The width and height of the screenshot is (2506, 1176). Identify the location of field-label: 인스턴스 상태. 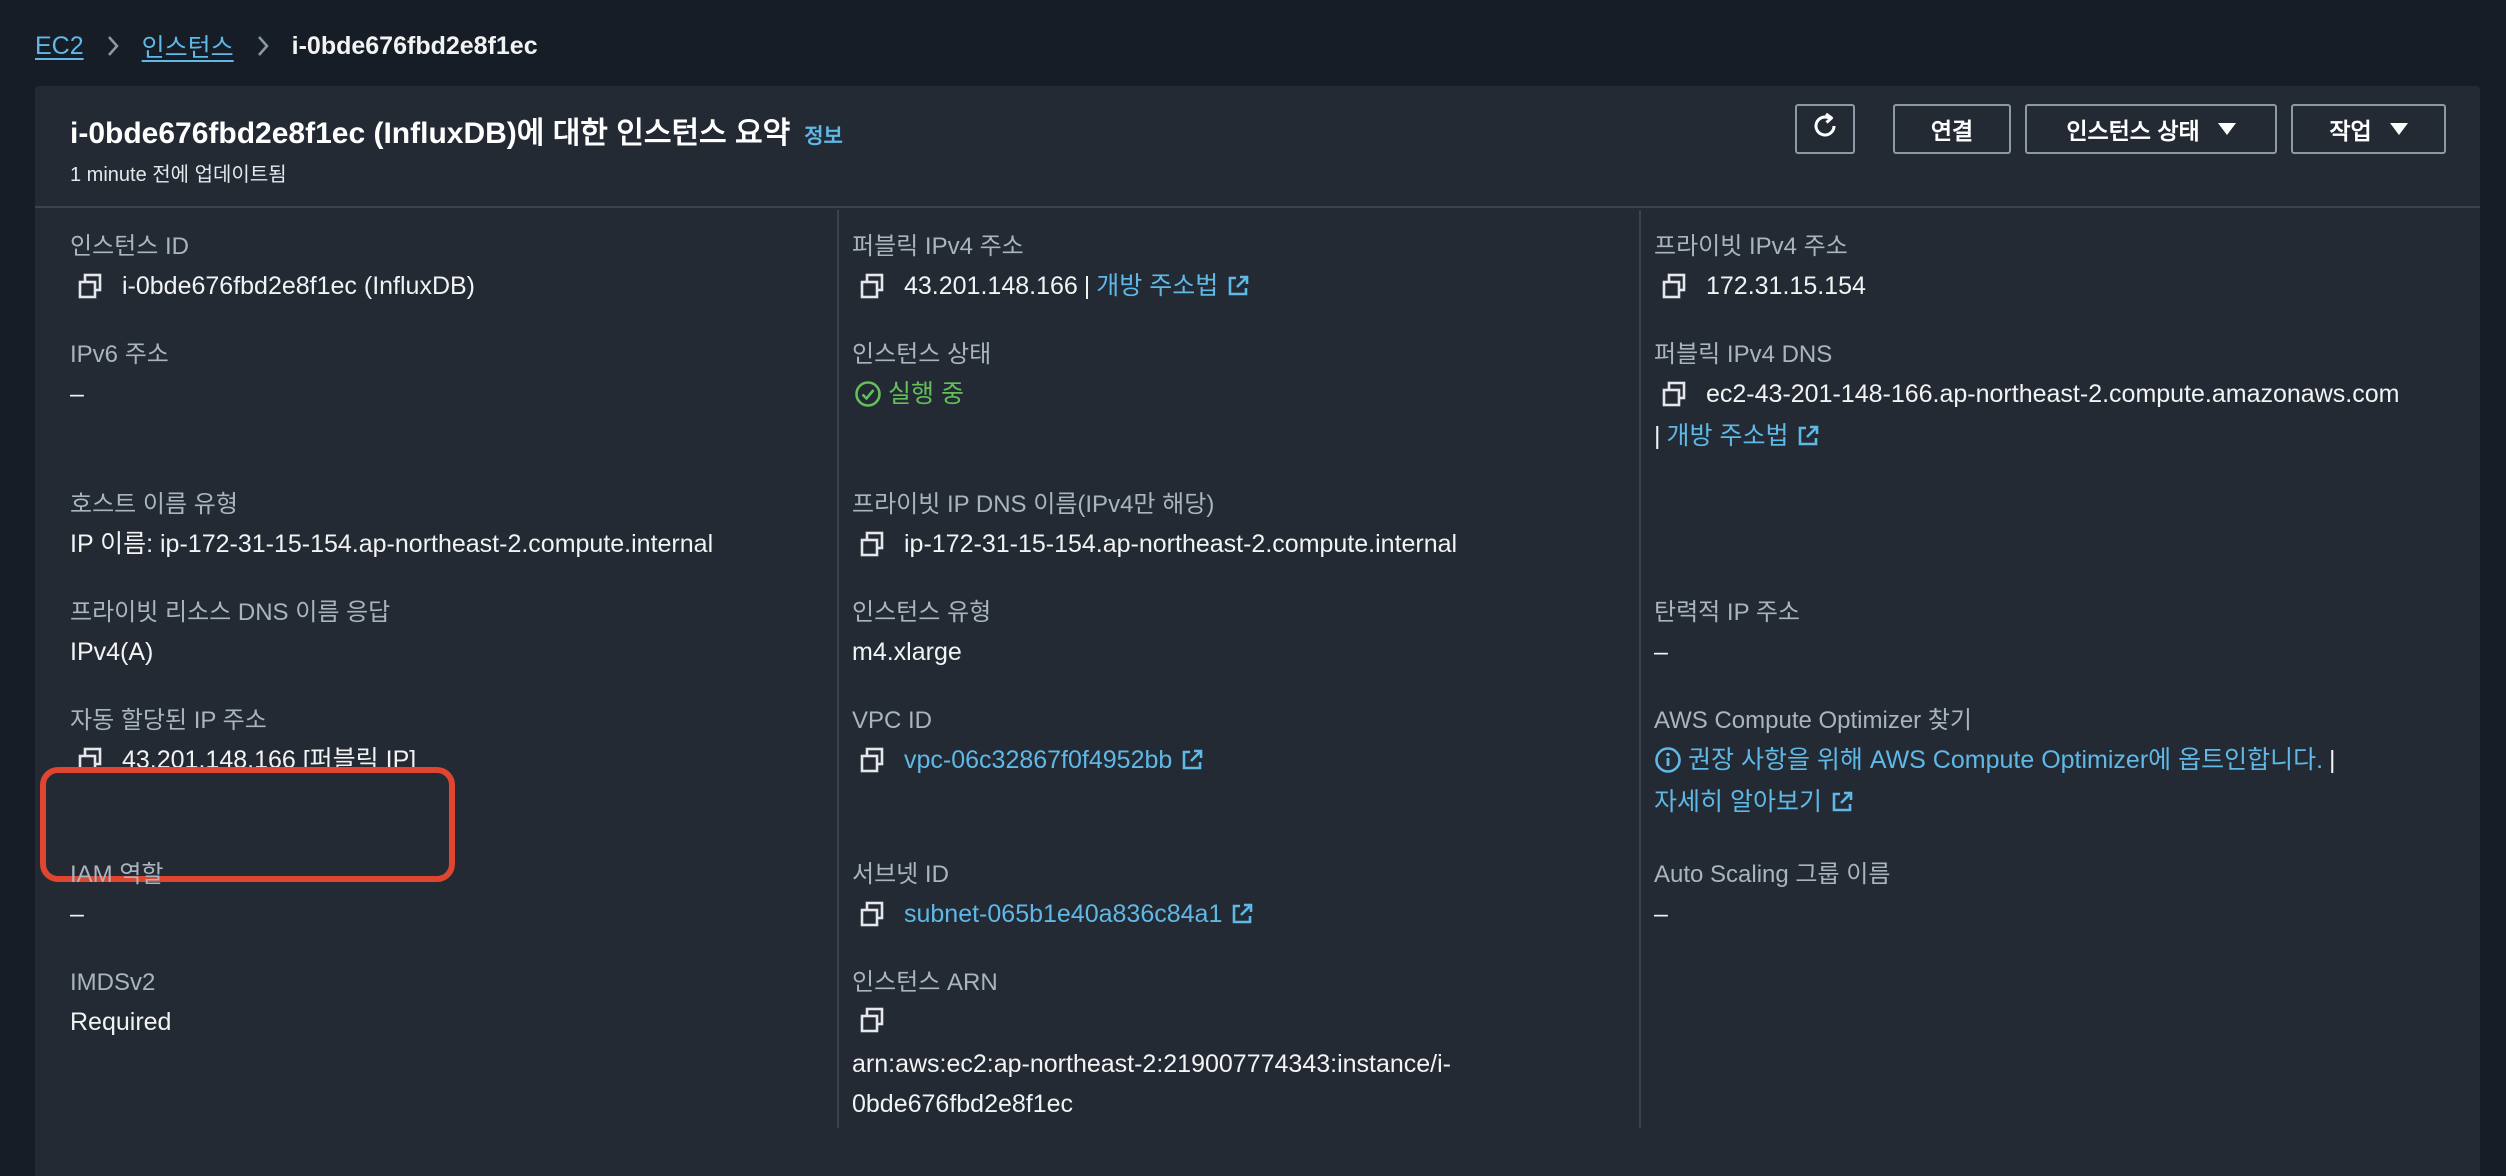
(922, 354).